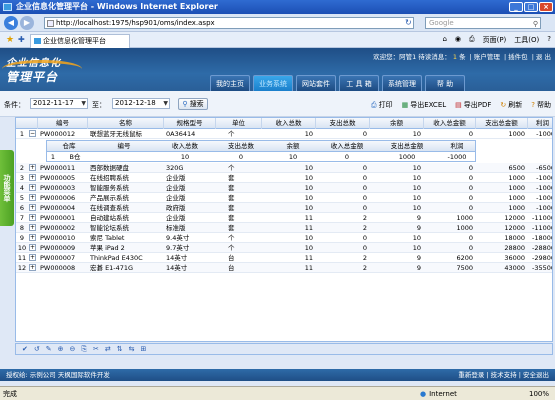 The width and height of the screenshot is (555, 400). What do you see at coordinates (540, 123) in the screenshot?
I see `header-profit: 利润` at bounding box center [540, 123].